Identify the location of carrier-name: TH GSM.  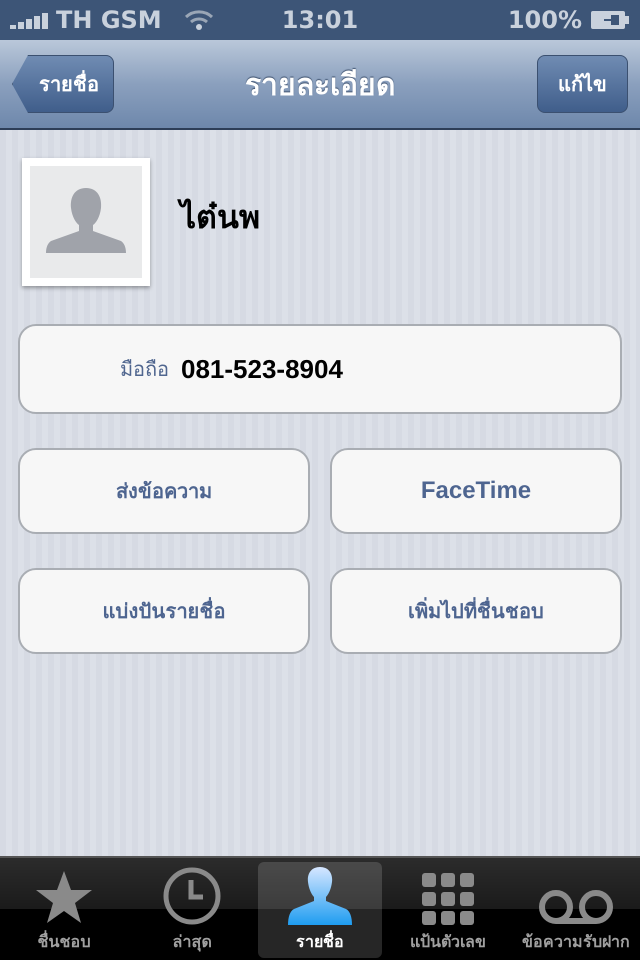
(109, 20).